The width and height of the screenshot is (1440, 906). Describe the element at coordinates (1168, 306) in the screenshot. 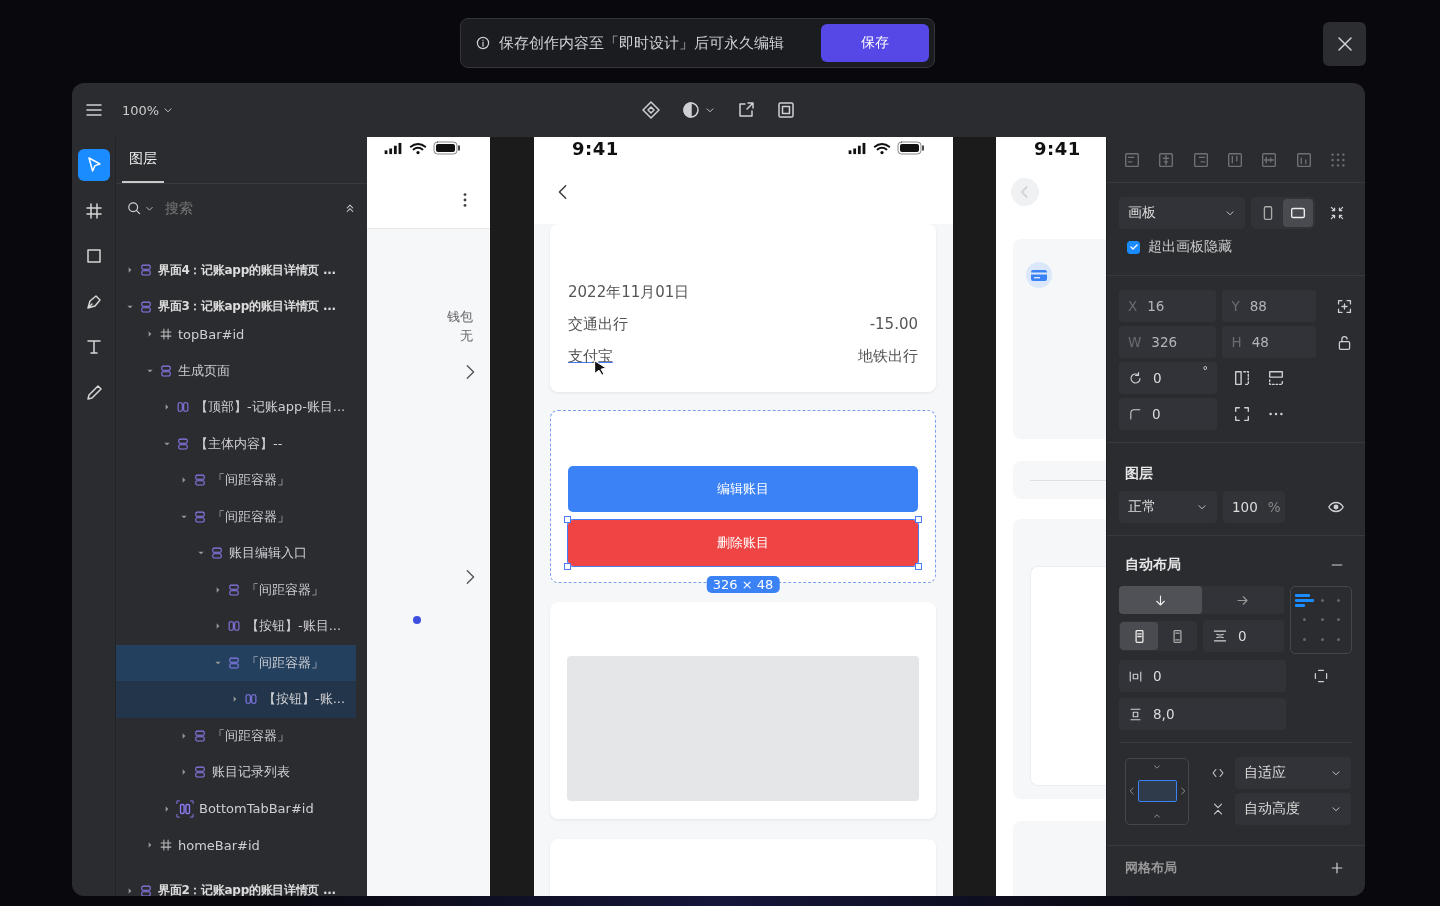

I see `position-field: X 16` at that location.